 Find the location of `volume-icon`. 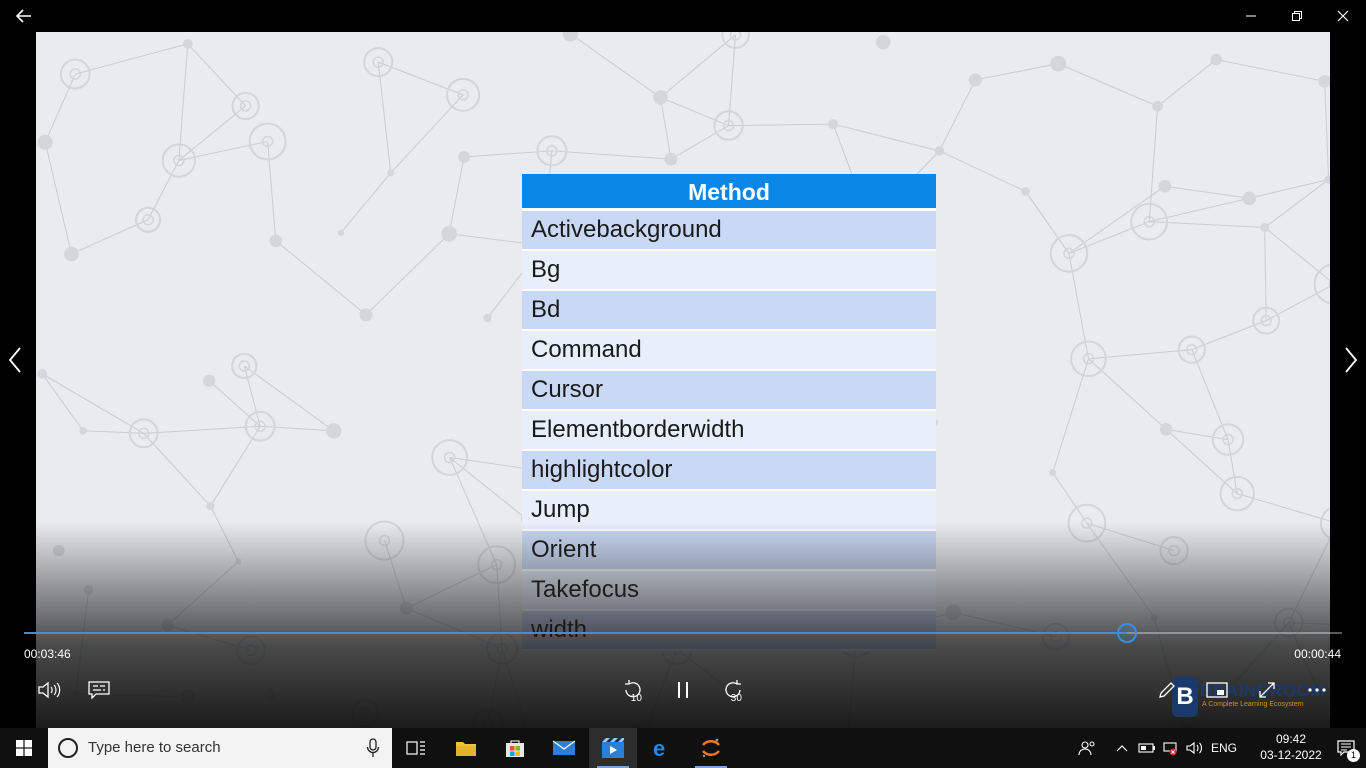

volume-icon is located at coordinates (49, 690).